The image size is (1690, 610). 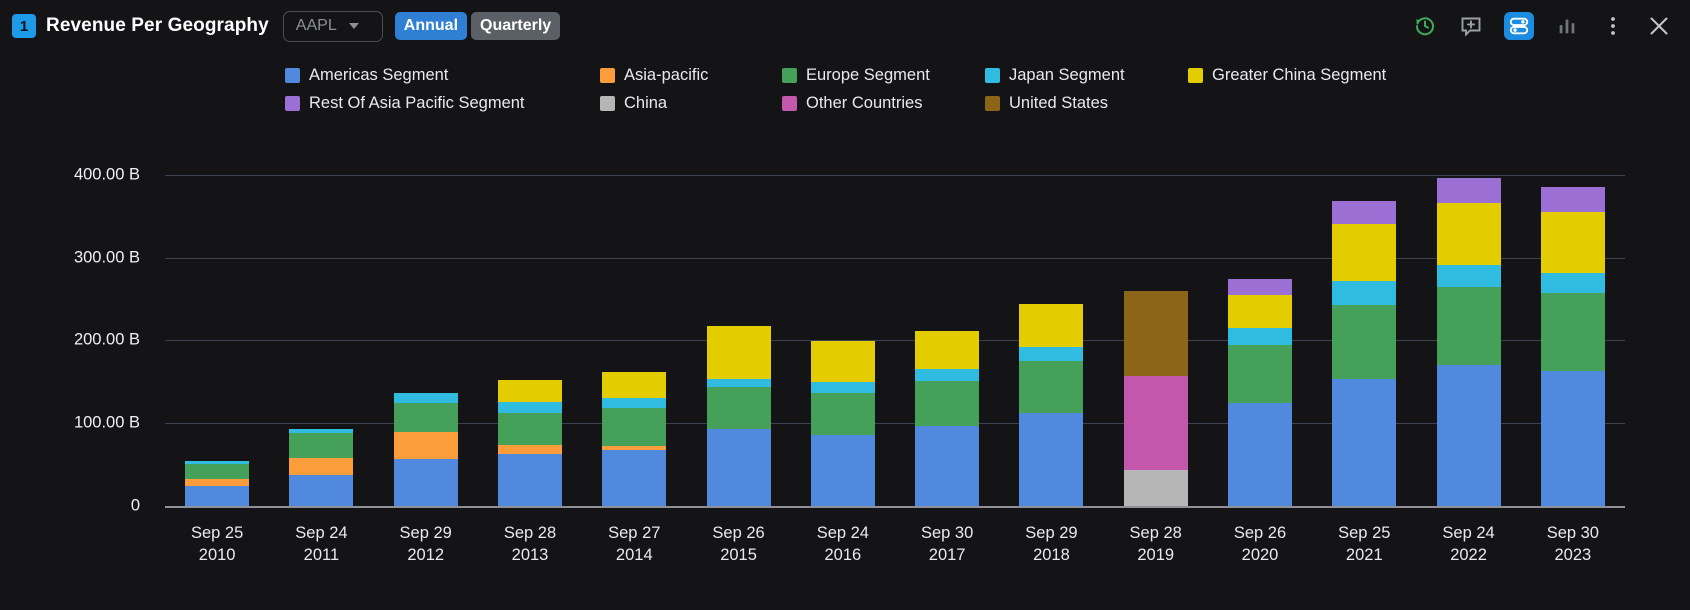 I want to click on legend-item: Europe Segment, so click(x=856, y=75).